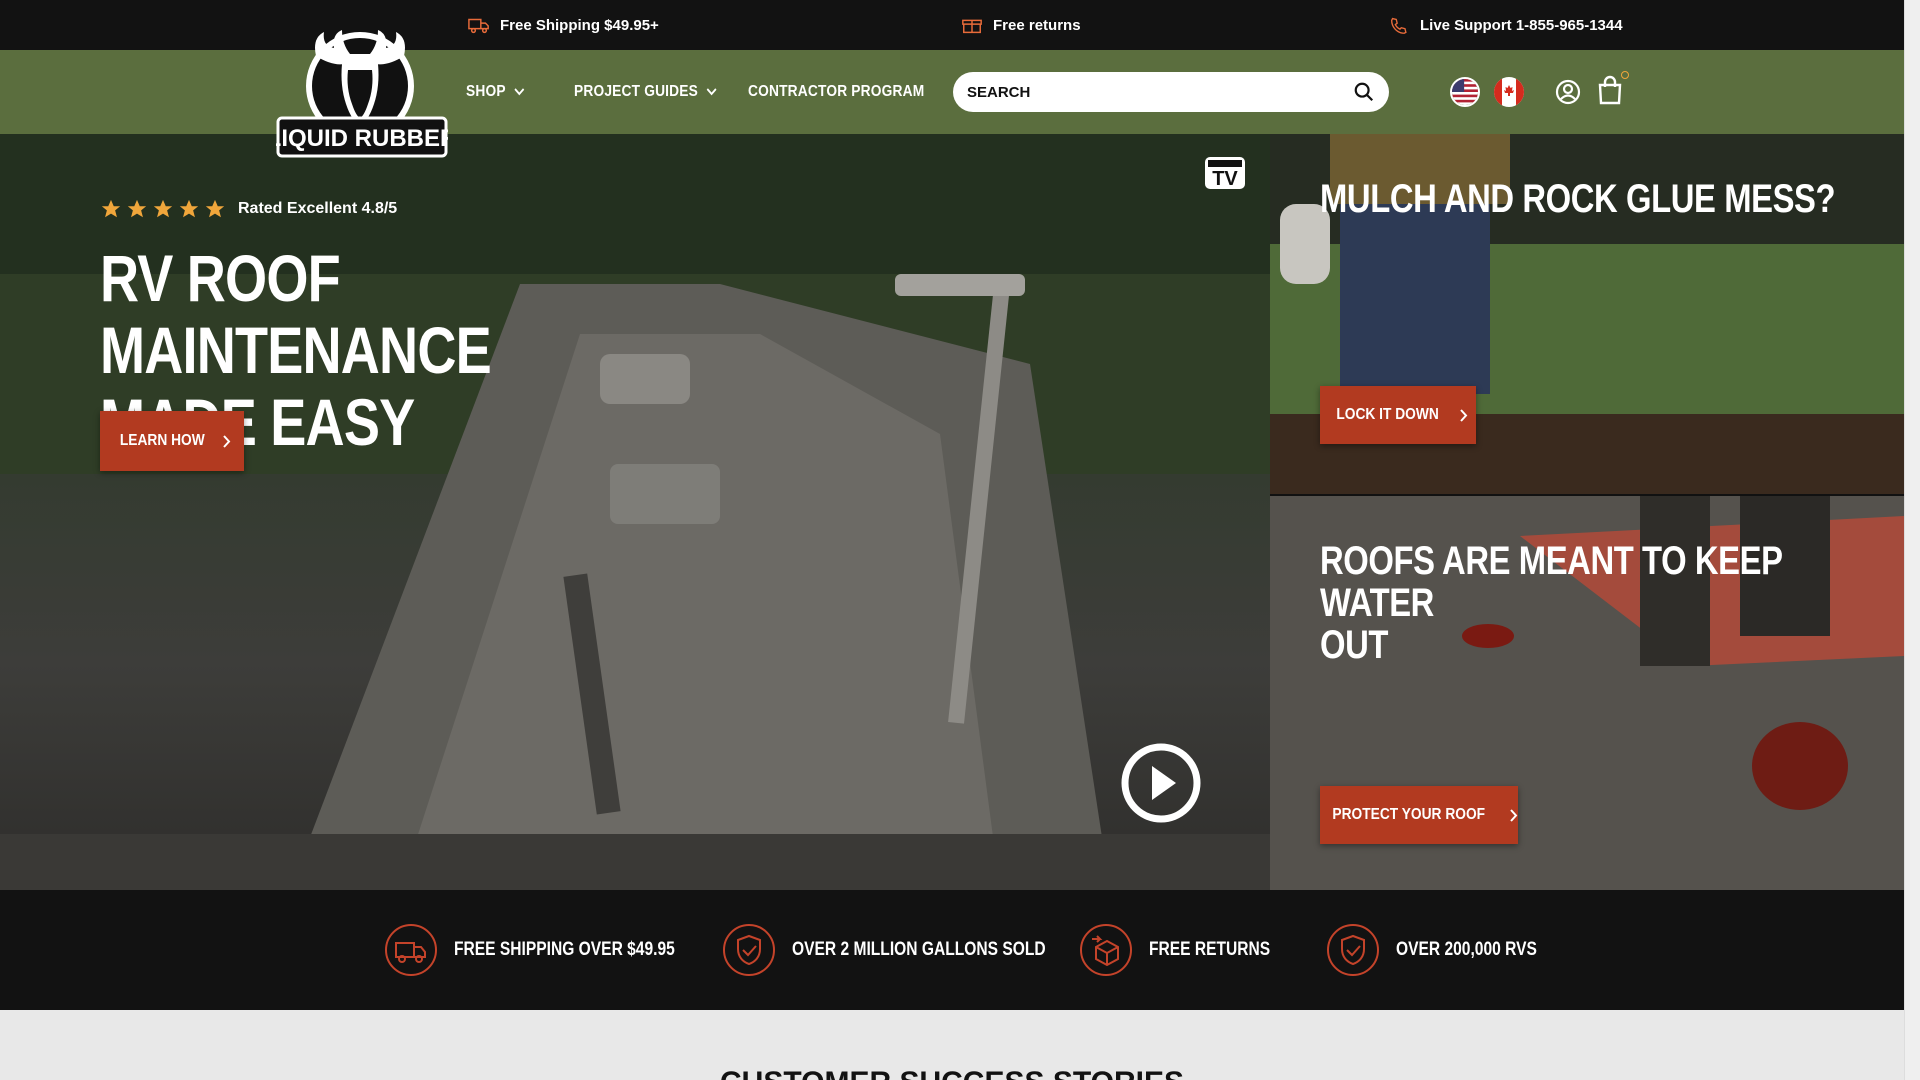 This screenshot has width=1920, height=1080. Describe the element at coordinates (919, 949) in the screenshot. I see `usp-gallons-sold-label: OVER 2 MILLION GALLONS SOLD` at that location.